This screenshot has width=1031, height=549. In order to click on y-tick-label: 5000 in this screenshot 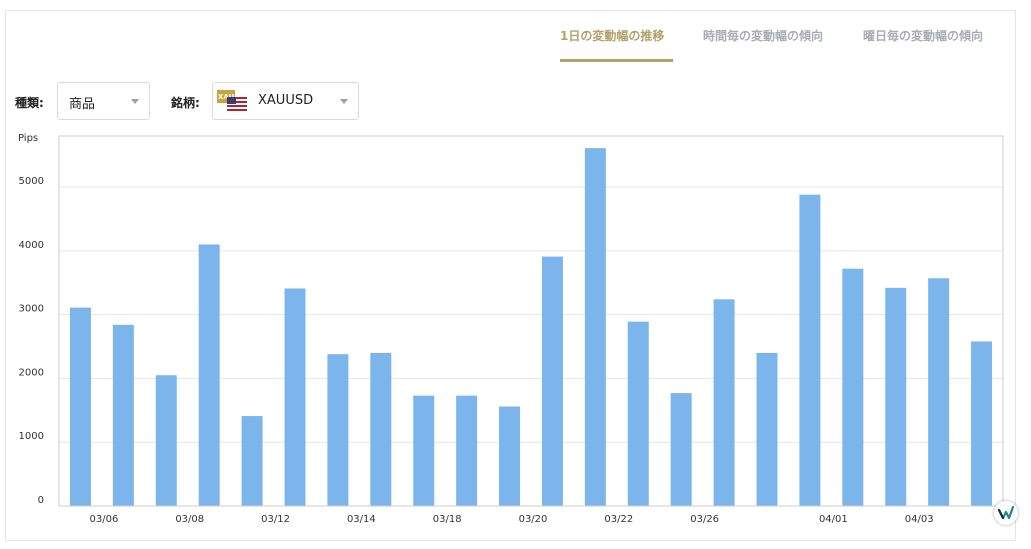, I will do `click(31, 181)`.